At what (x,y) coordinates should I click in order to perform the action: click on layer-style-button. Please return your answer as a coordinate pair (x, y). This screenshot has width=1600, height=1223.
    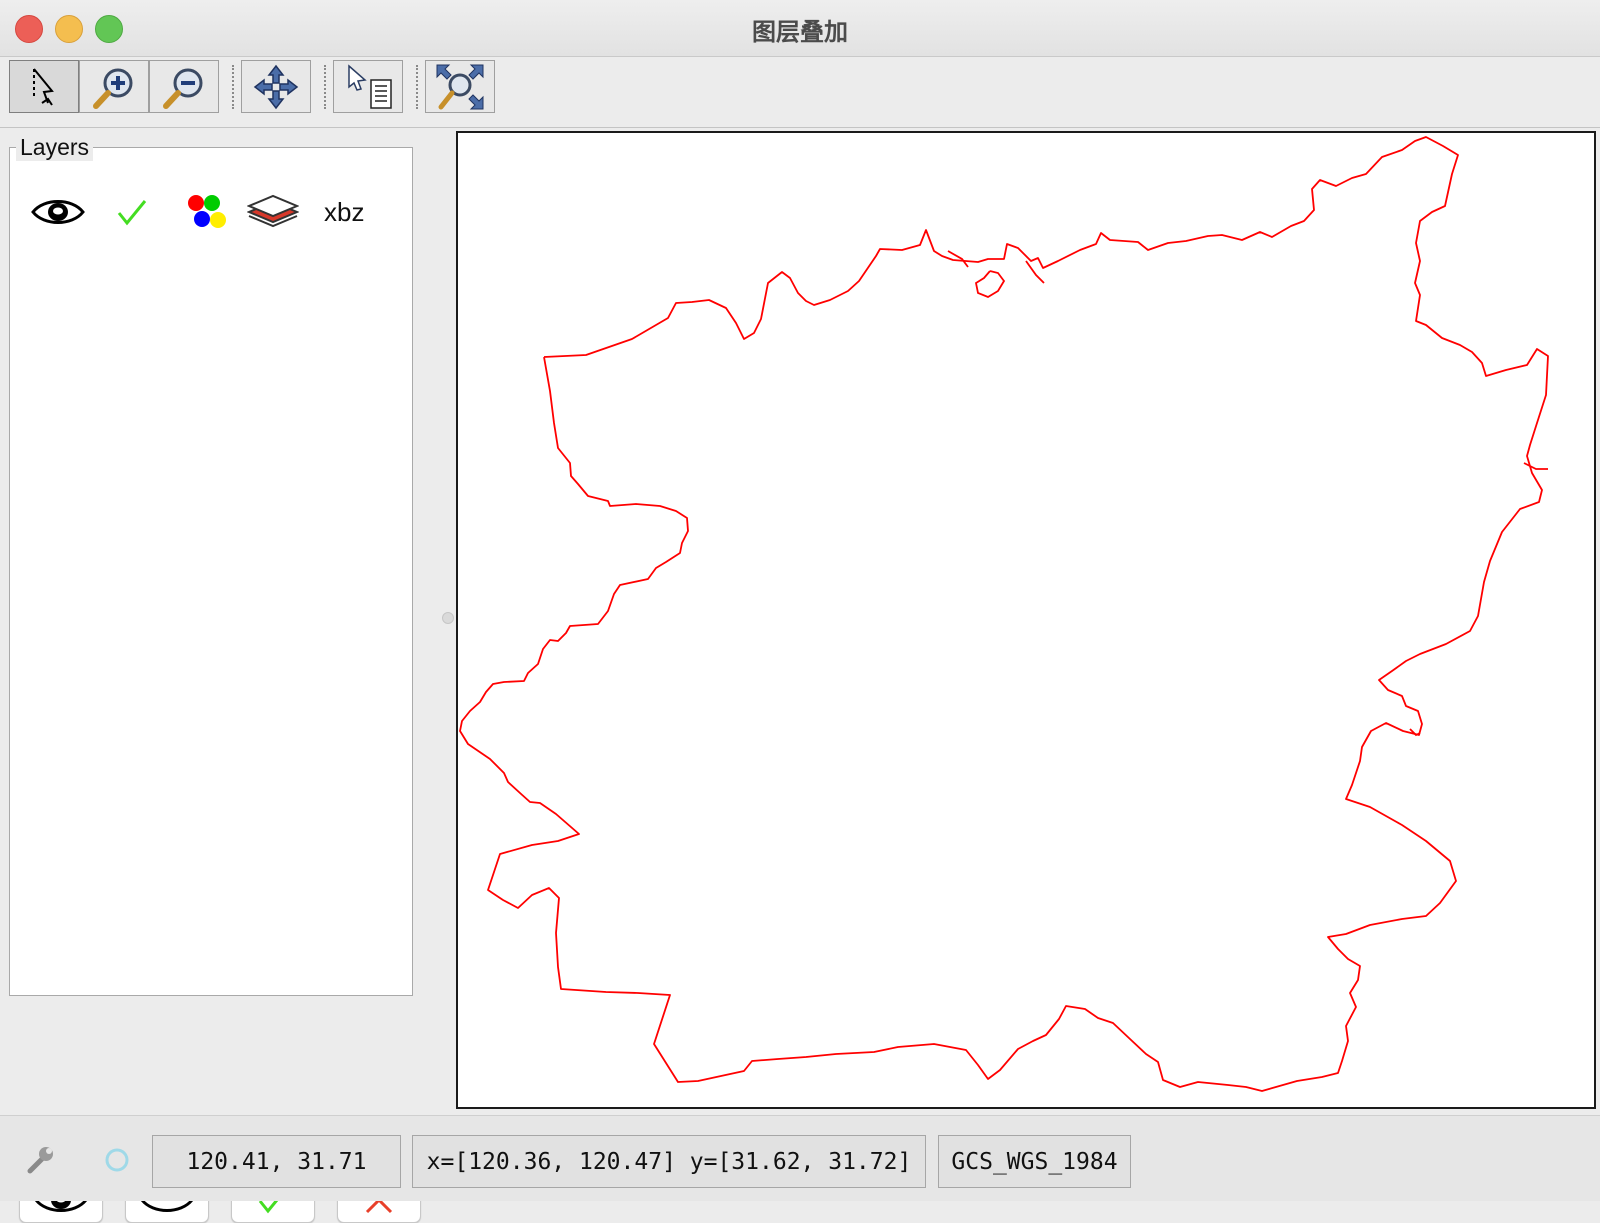
    Looking at the image, I should click on (206, 212).